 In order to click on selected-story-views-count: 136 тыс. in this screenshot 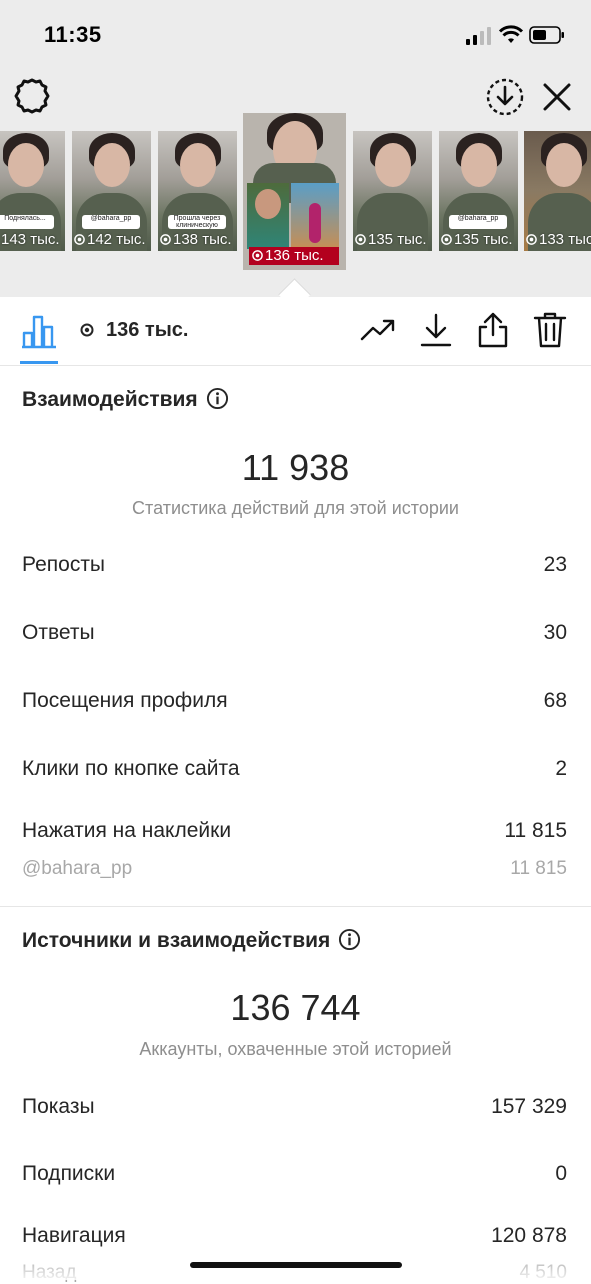, I will do `click(294, 255)`.